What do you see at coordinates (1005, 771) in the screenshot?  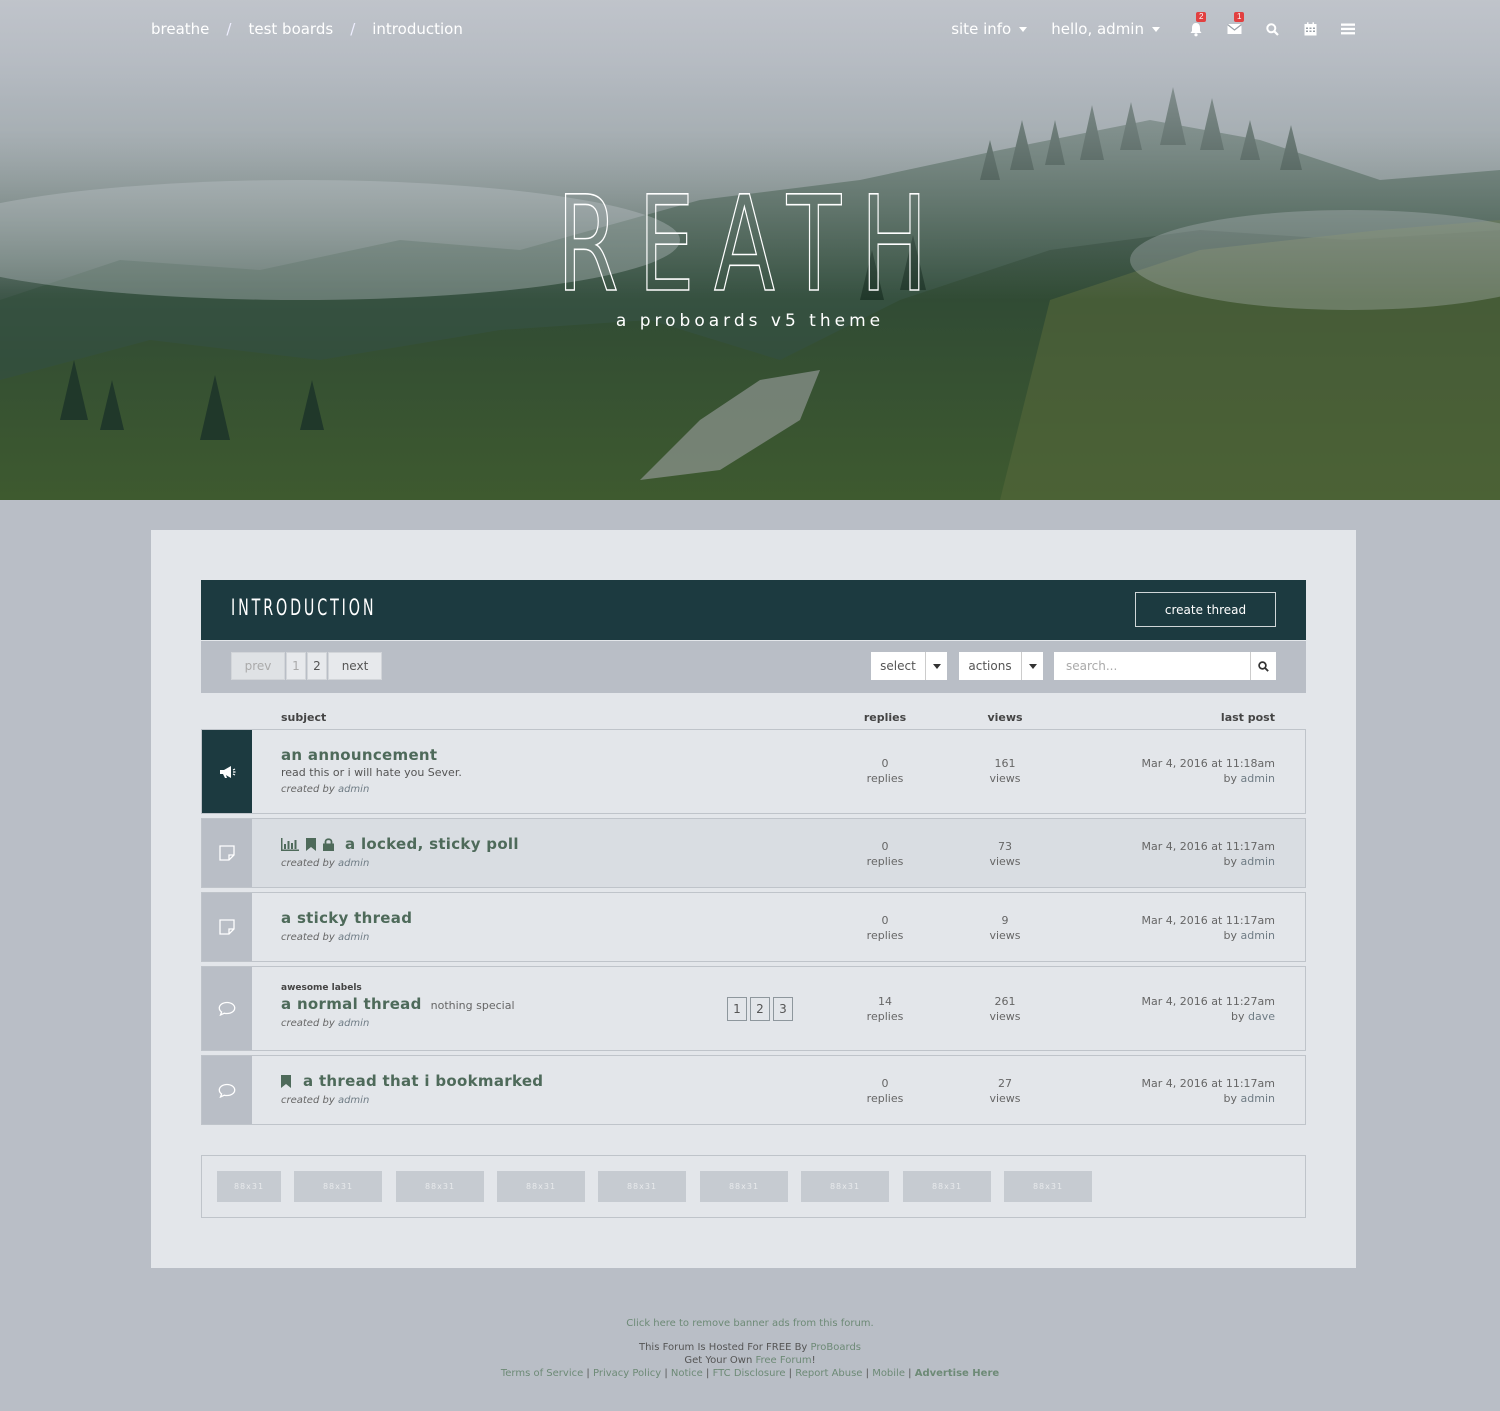 I see `views-count: 161 views` at bounding box center [1005, 771].